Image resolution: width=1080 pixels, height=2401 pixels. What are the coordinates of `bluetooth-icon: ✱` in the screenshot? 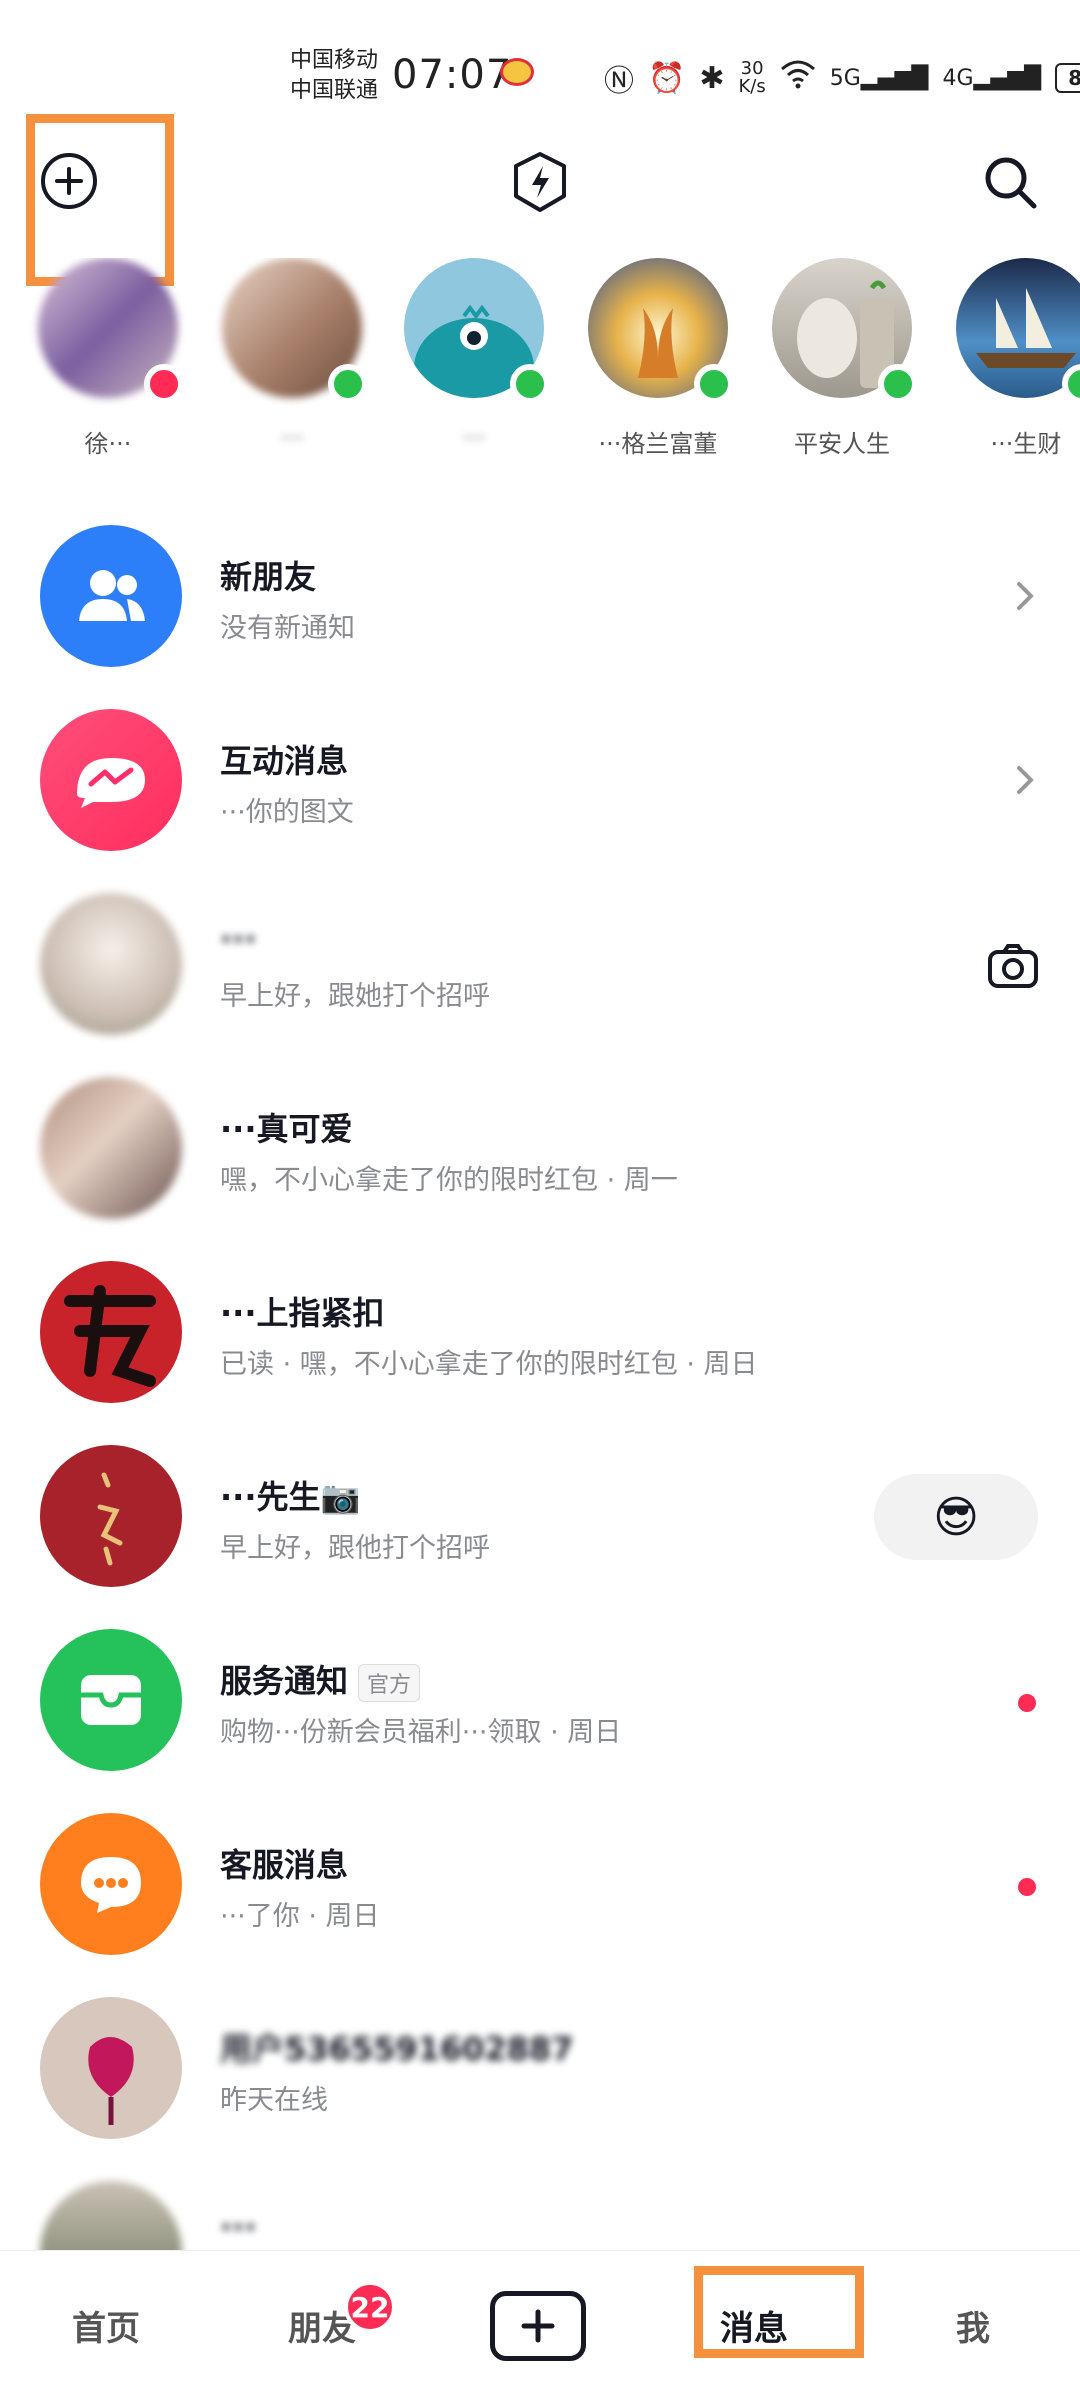 It's located at (712, 78).